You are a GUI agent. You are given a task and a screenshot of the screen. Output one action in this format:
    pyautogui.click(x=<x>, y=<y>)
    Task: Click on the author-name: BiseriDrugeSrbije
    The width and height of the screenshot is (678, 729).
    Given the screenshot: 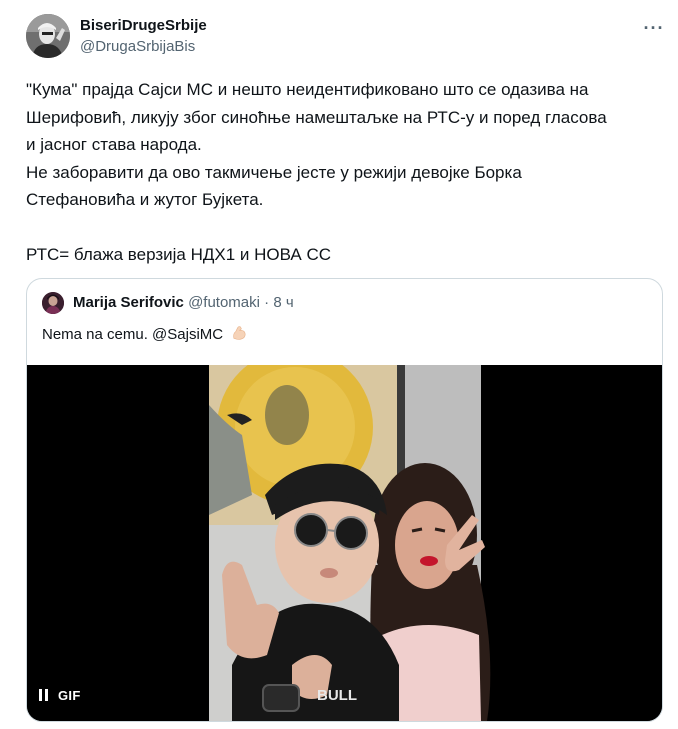 What is the action you would take?
    pyautogui.click(x=143, y=26)
    